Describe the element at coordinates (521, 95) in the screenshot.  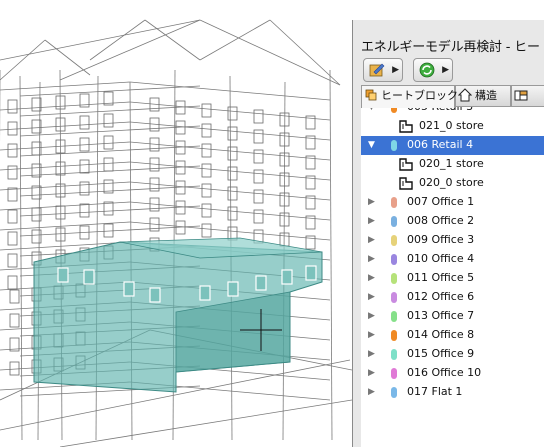
I see `layers-icon` at that location.